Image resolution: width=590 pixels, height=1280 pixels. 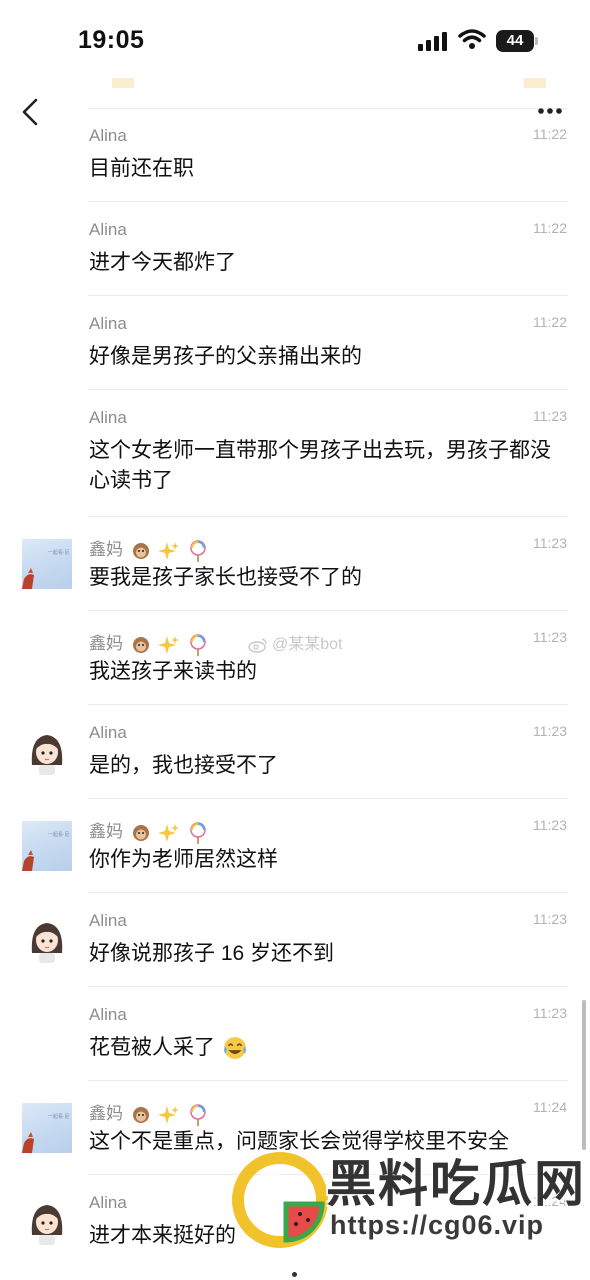 I want to click on status-time: 19:05, so click(x=111, y=40).